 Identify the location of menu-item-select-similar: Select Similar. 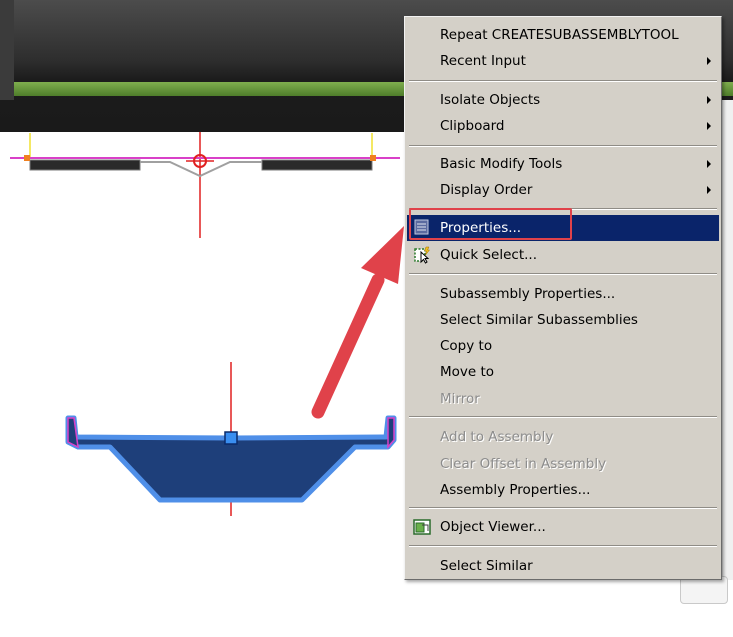
(563, 566).